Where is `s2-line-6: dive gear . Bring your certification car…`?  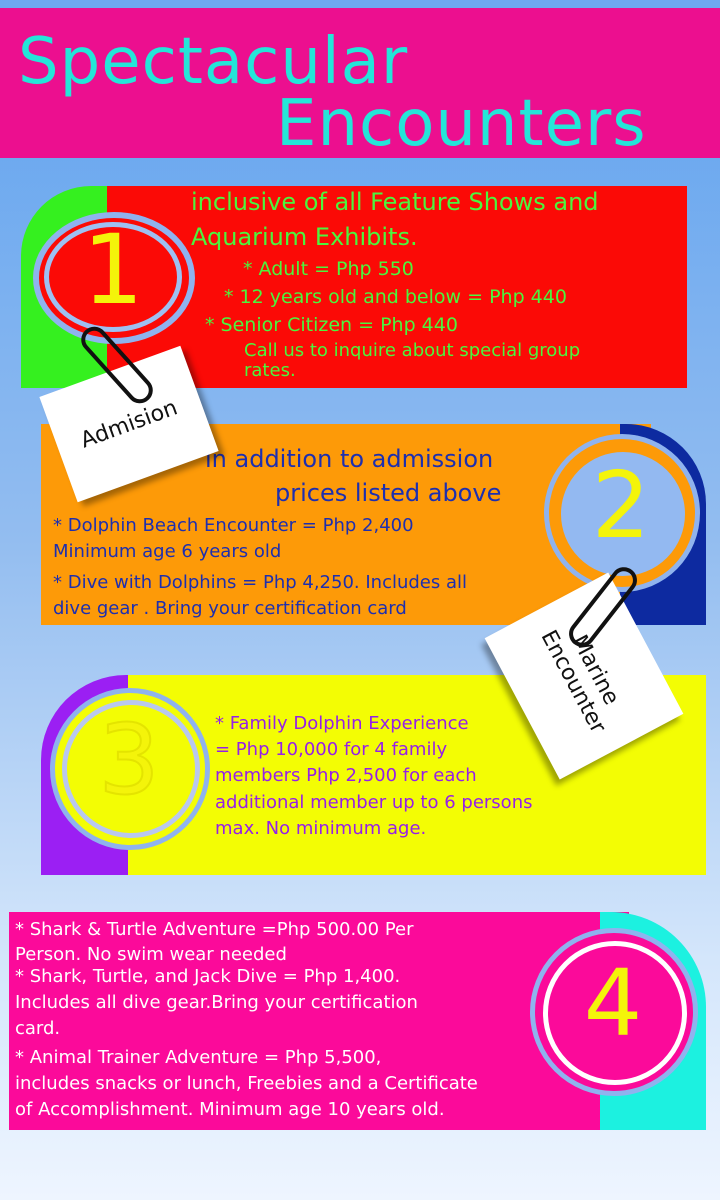
s2-line-6: dive gear . Bring your certification car… is located at coordinates (230, 608).